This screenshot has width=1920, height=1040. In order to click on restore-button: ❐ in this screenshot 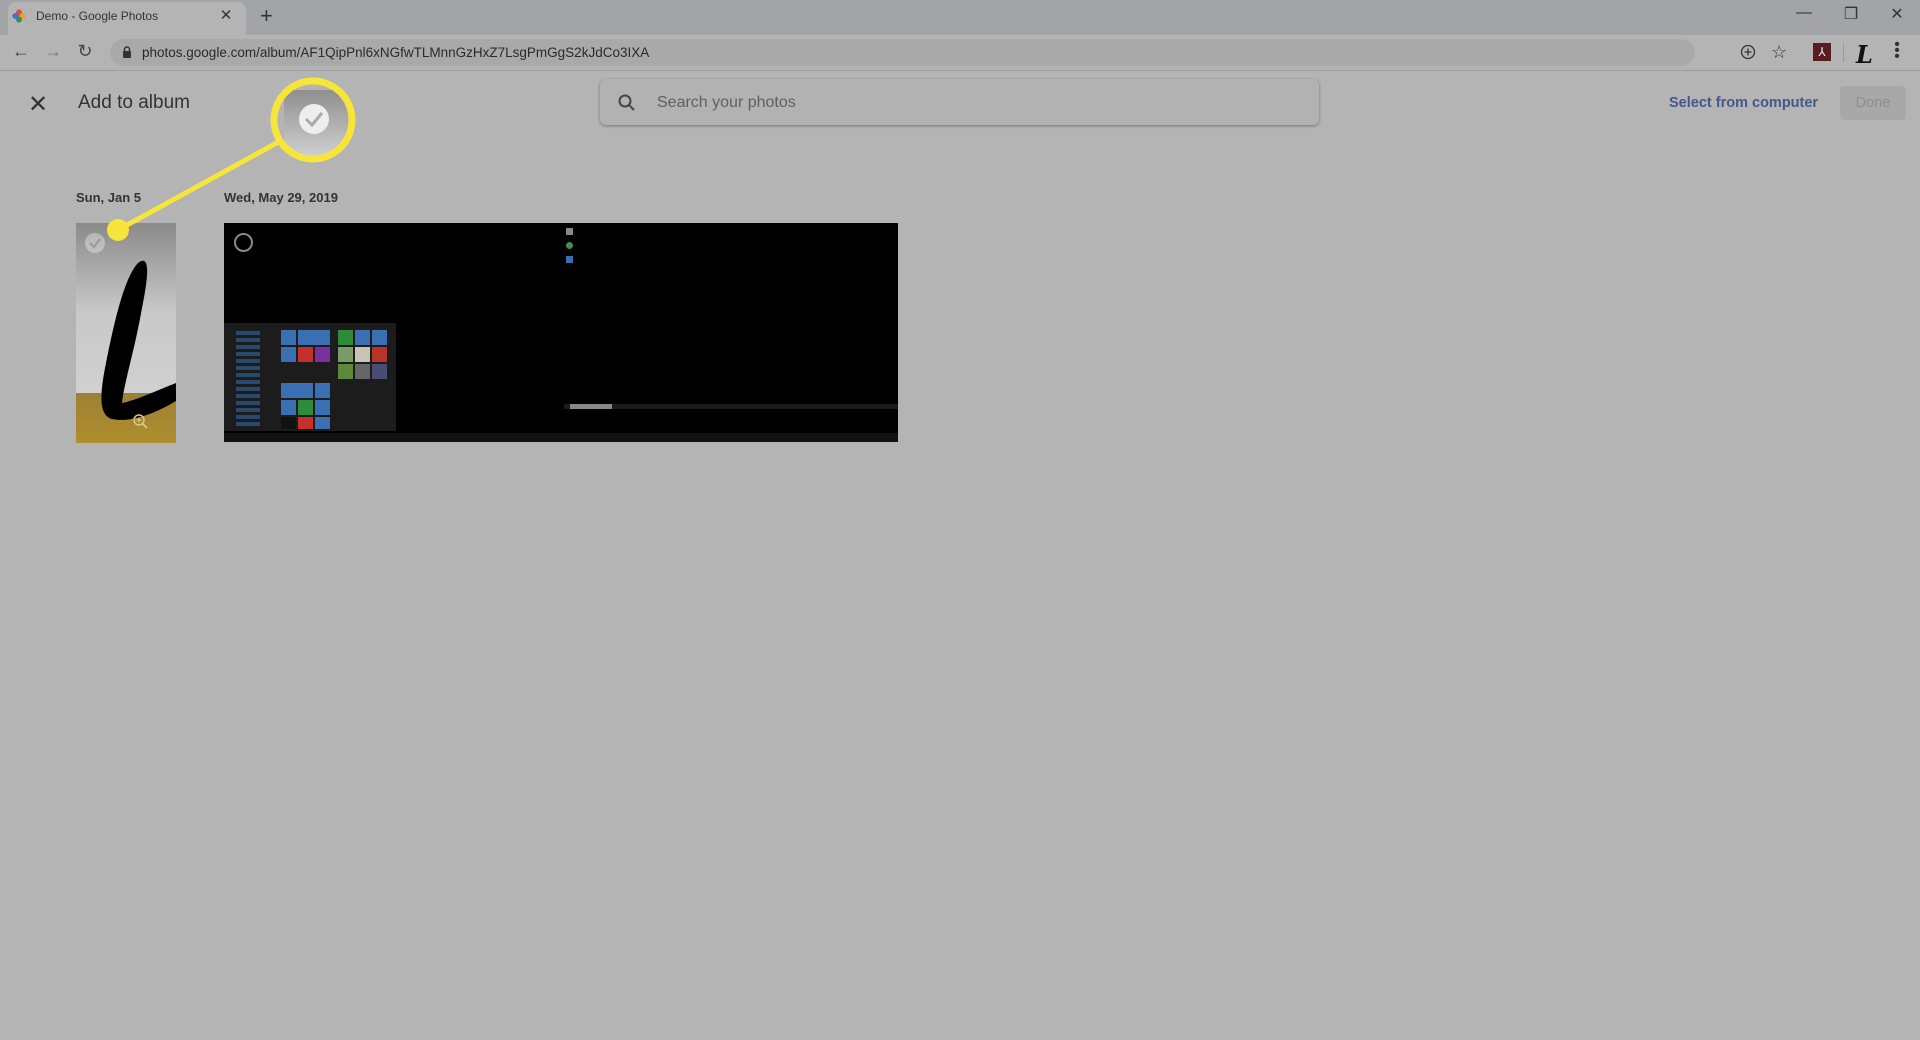, I will do `click(1851, 14)`.